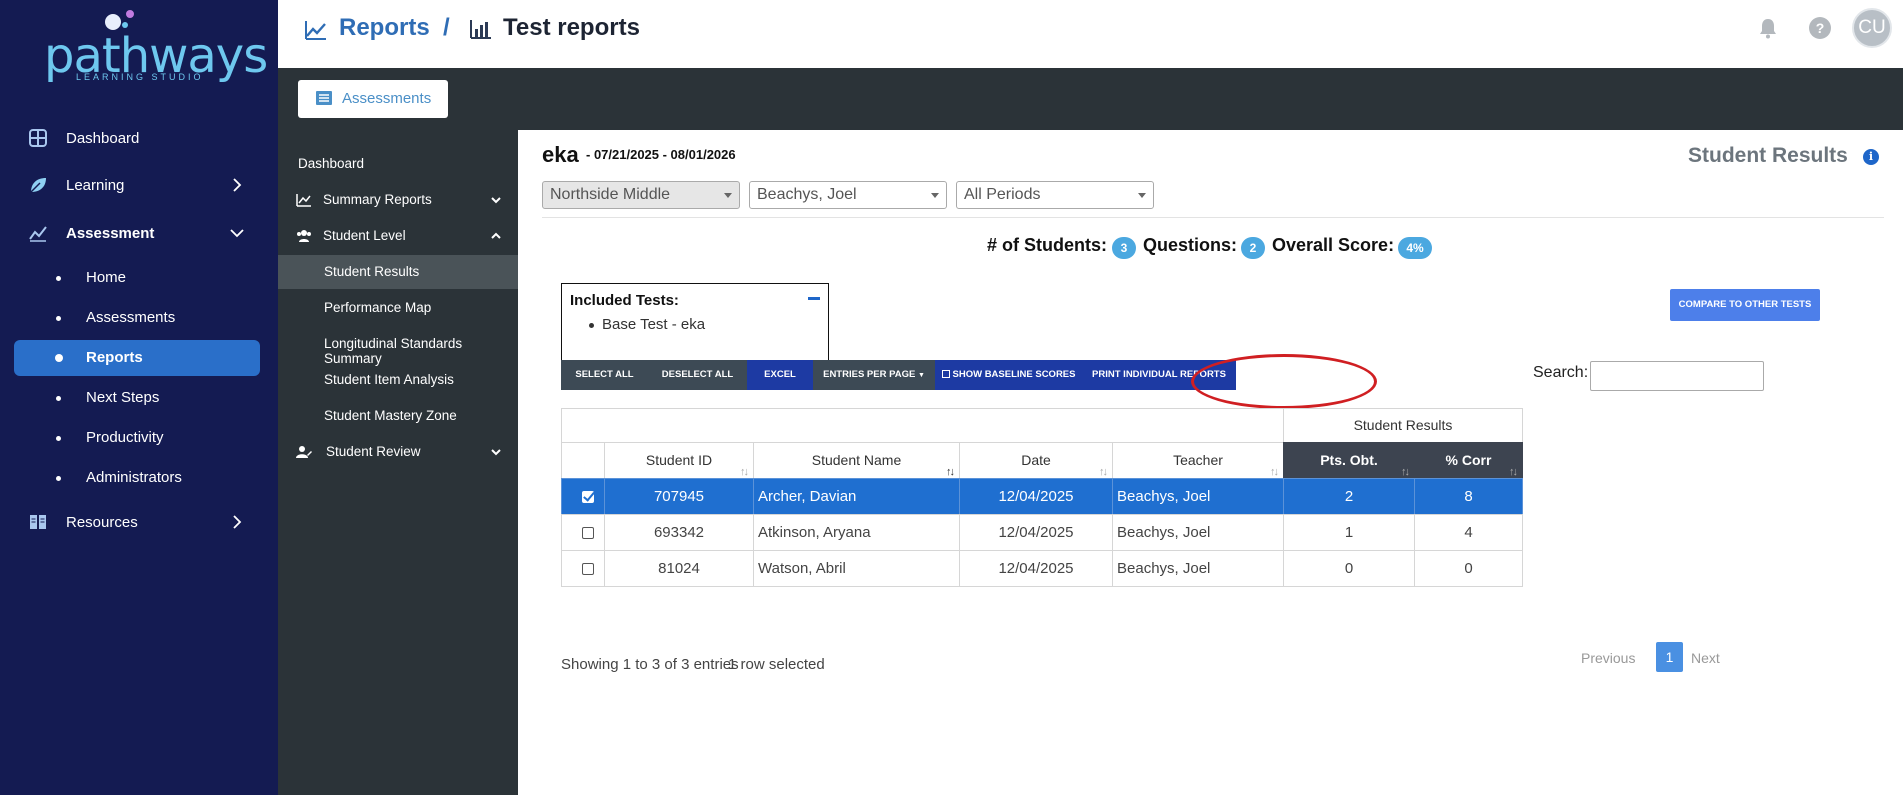 This screenshot has width=1903, height=795. Describe the element at coordinates (1677, 376) in the screenshot. I see `search-input` at that location.